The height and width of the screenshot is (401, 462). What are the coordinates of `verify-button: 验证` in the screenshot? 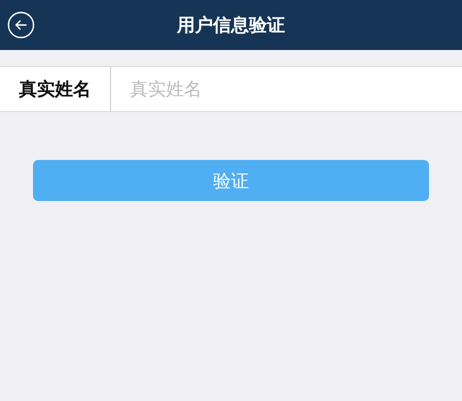 It's located at (231, 180).